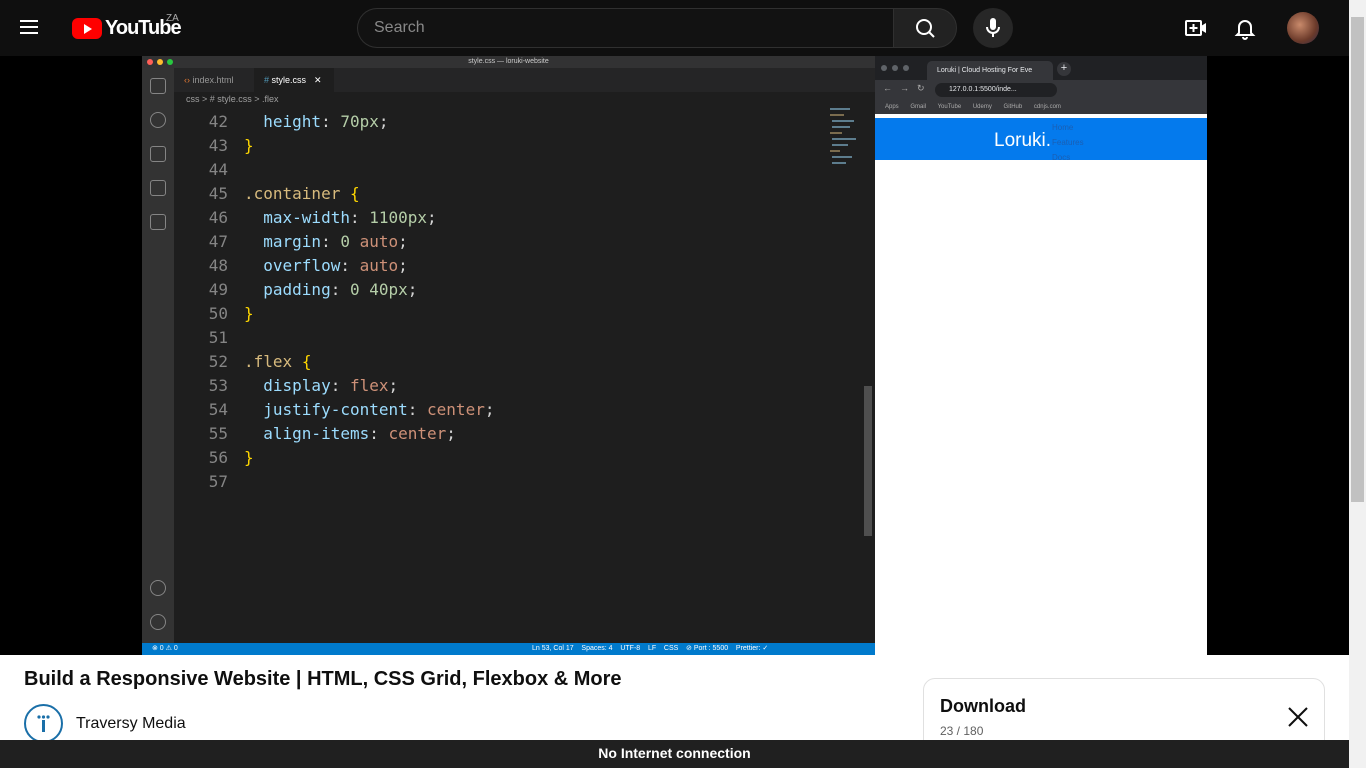  What do you see at coordinates (918, 107) in the screenshot?
I see `bookmark: Gmail` at bounding box center [918, 107].